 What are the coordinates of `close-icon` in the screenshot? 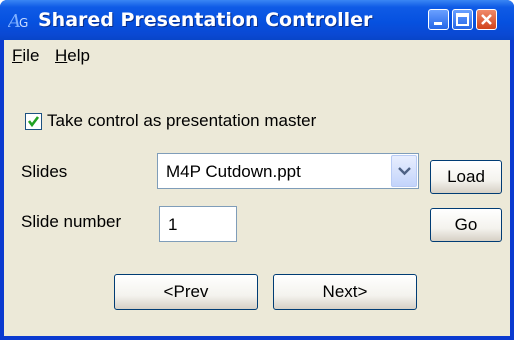 It's located at (486, 19).